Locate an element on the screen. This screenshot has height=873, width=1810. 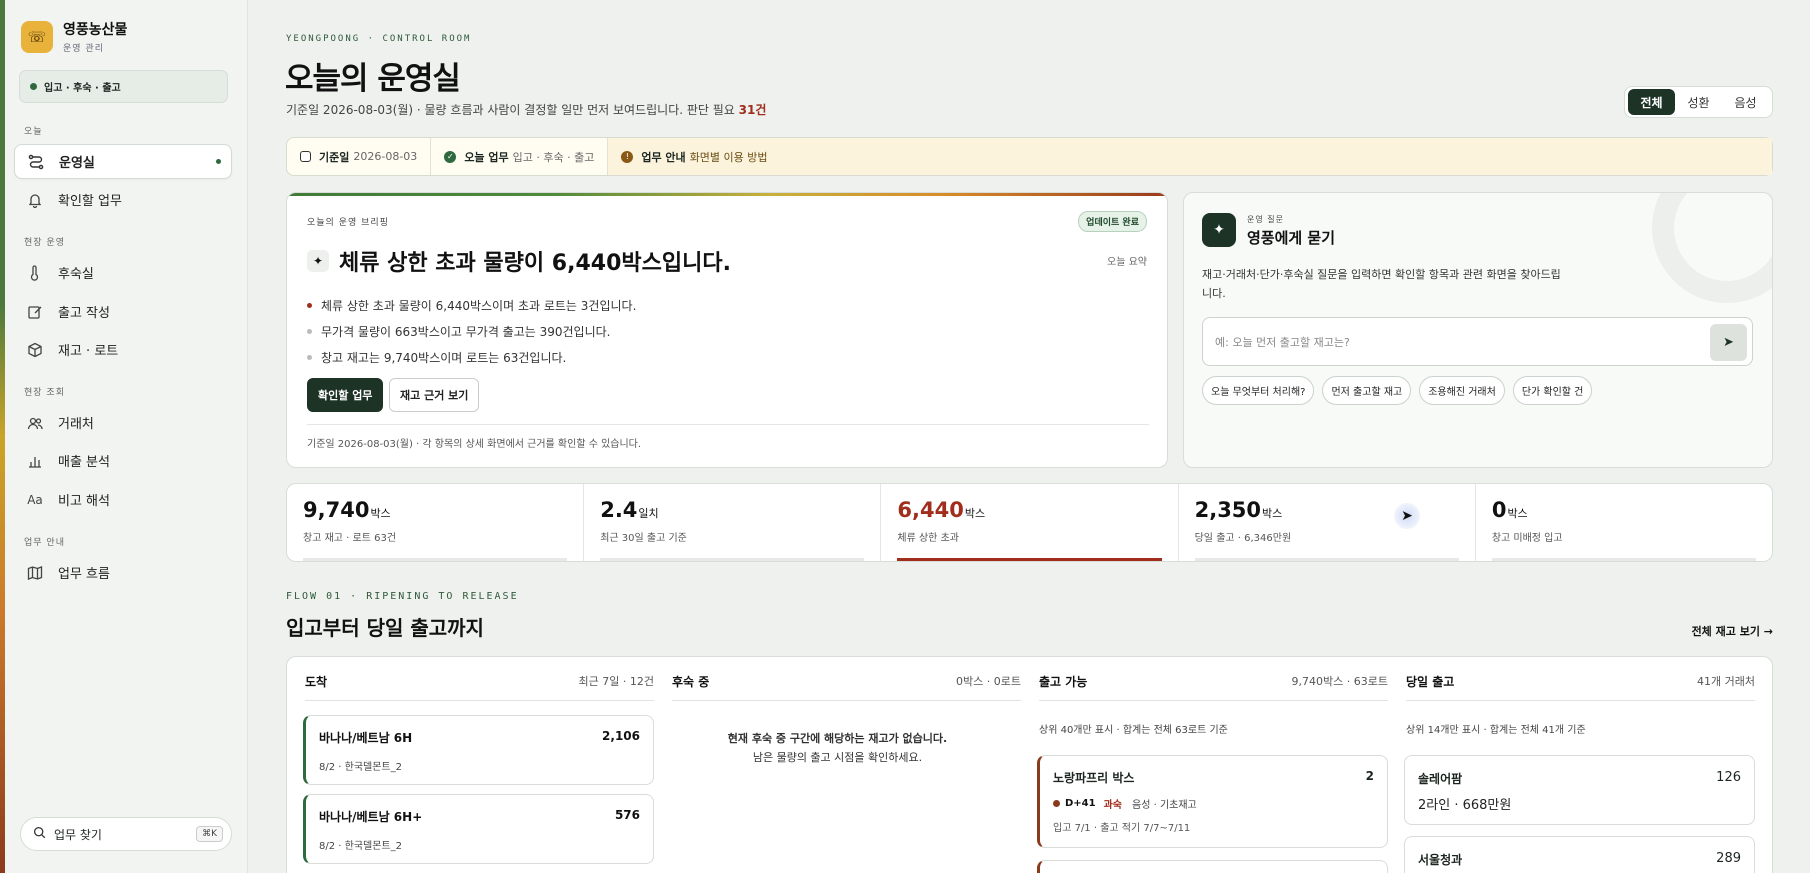
sidebar-item-shipping-create: 출고 작성 is located at coordinates (123, 311).